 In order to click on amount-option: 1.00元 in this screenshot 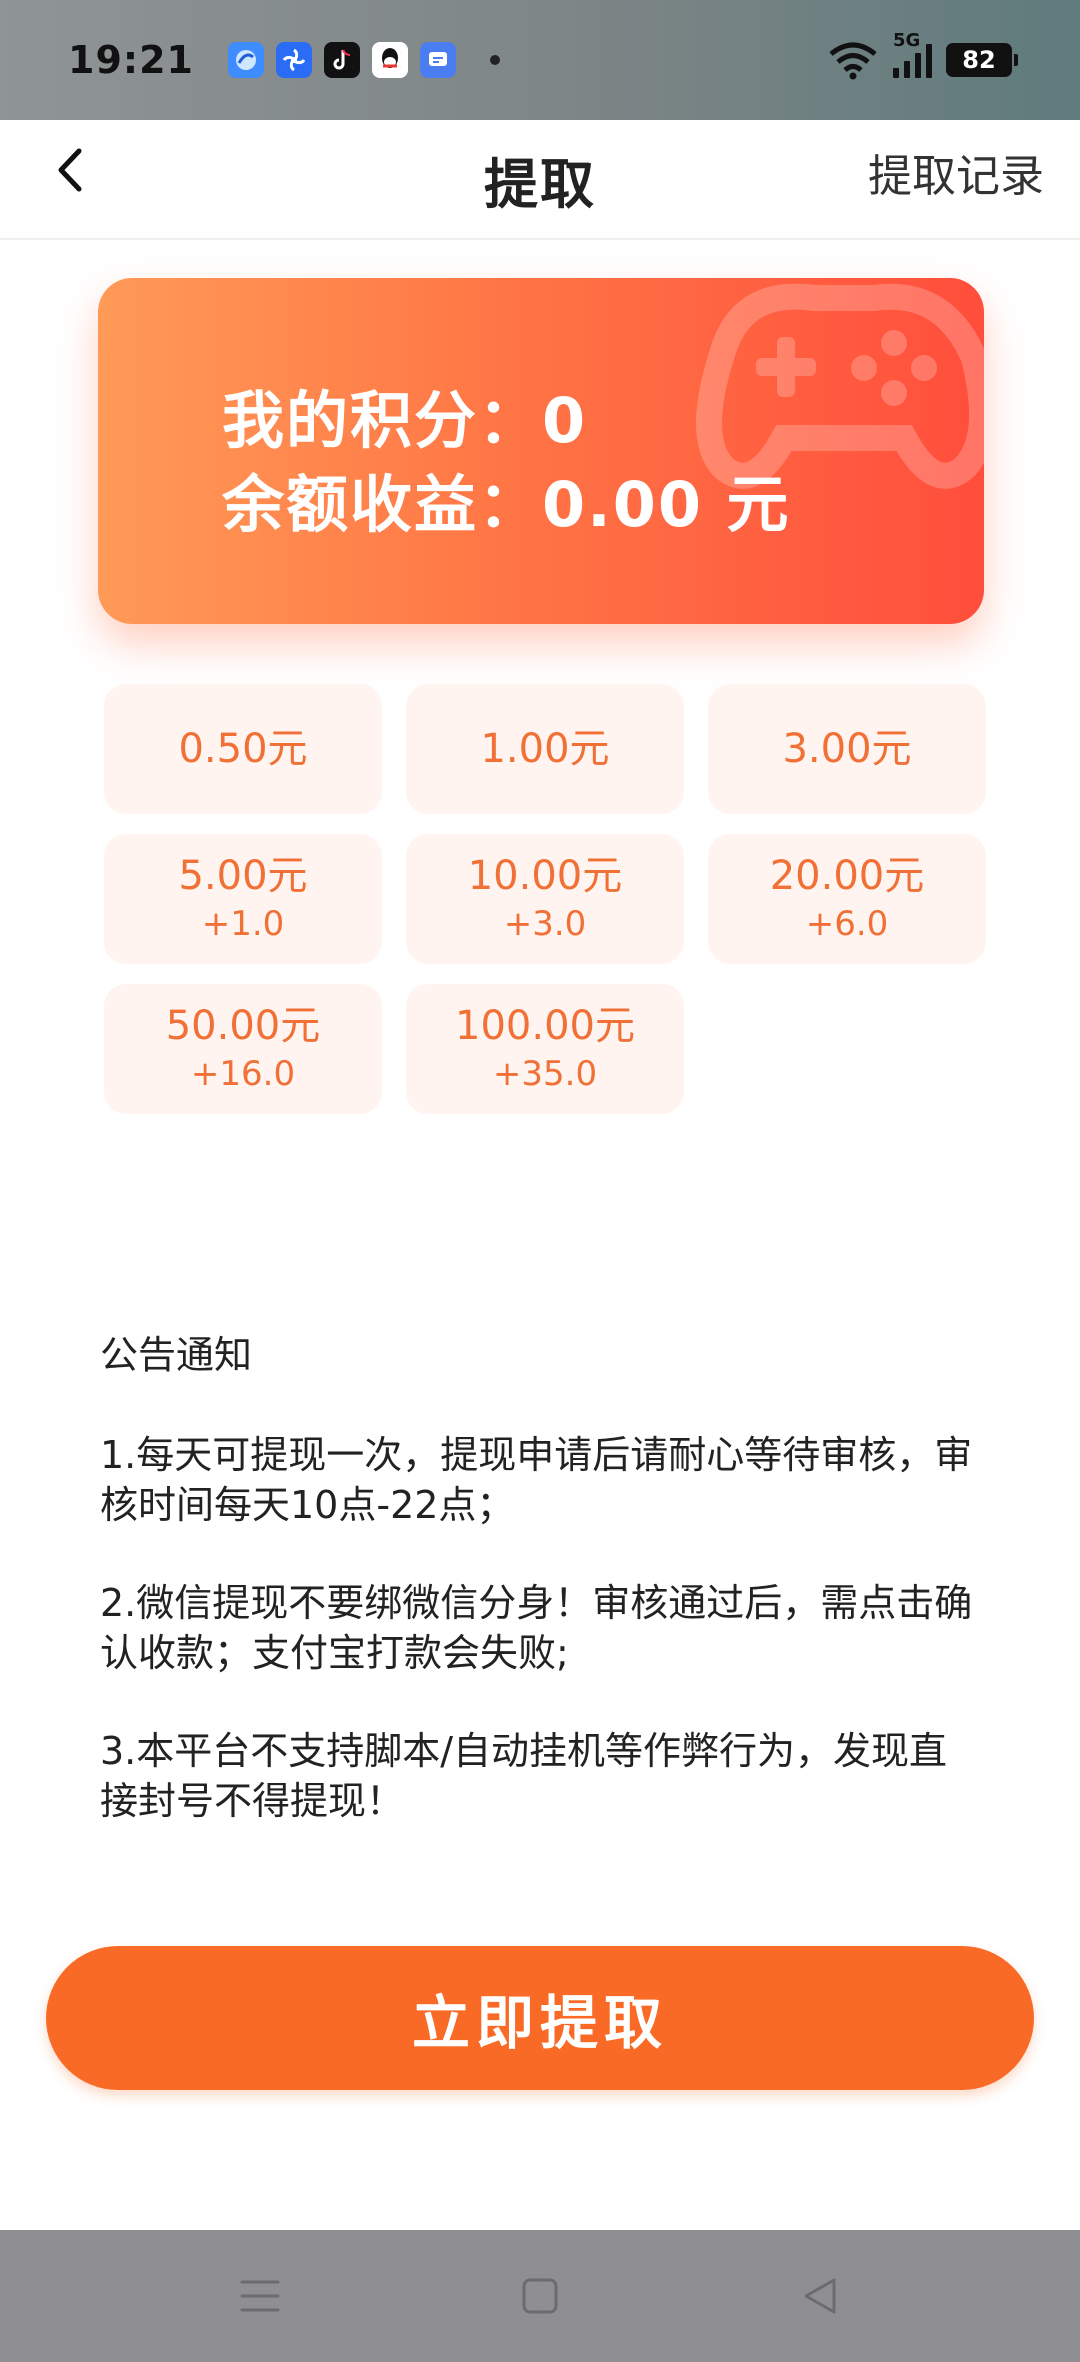, I will do `click(545, 749)`.